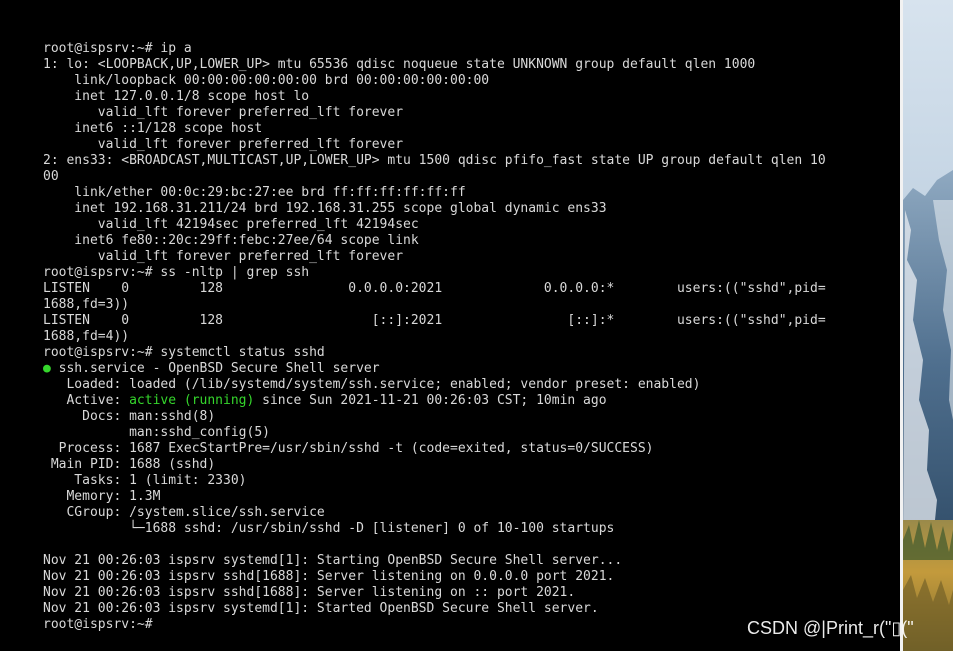 This screenshot has height=651, width=953. Describe the element at coordinates (86, 400) in the screenshot. I see `active-label: Active:` at that location.